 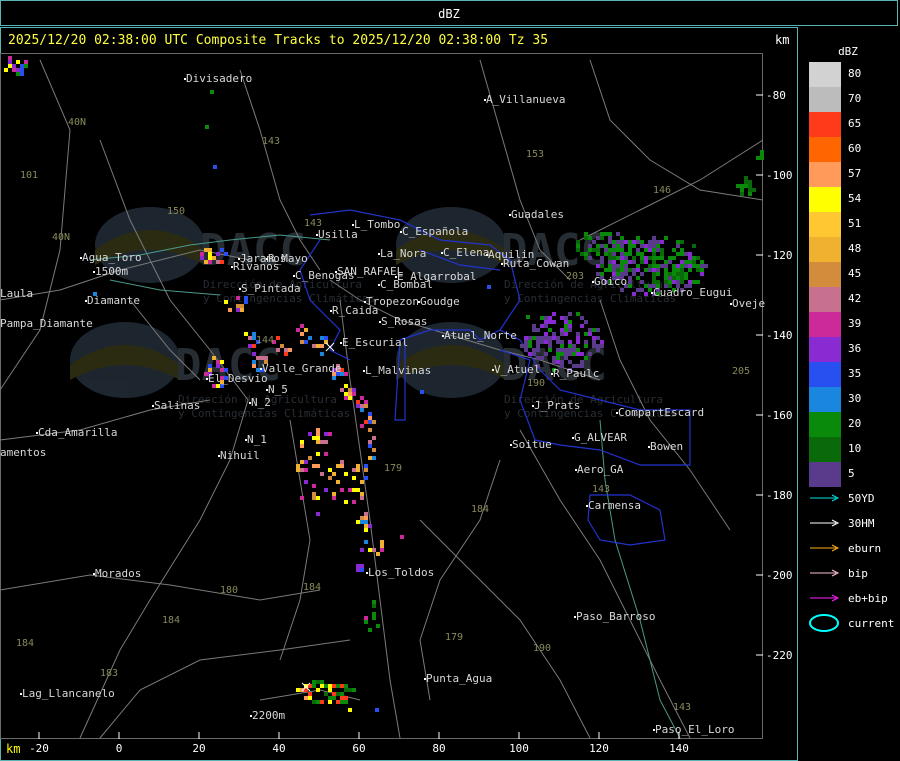 What do you see at coordinates (375, 342) in the screenshot?
I see `place-label: E_Escurial` at bounding box center [375, 342].